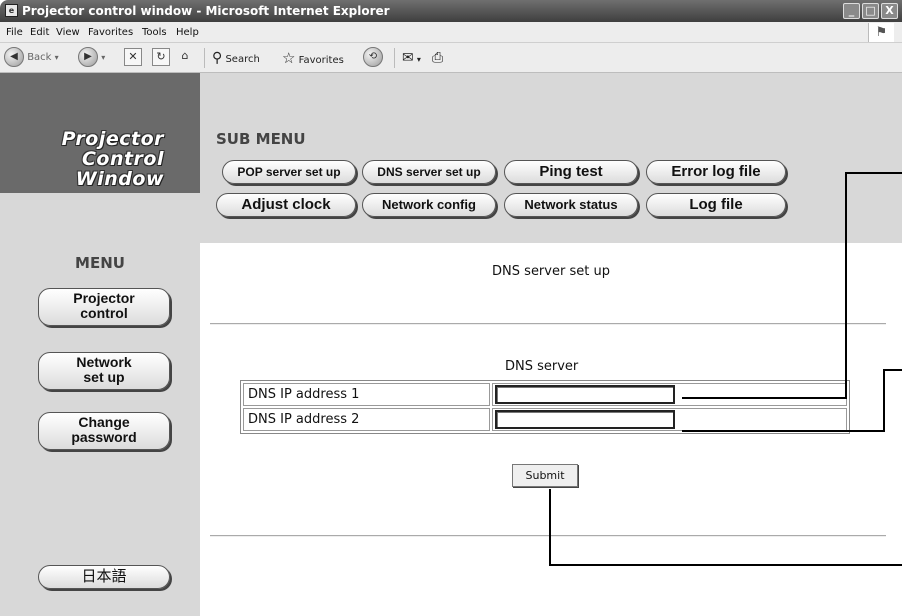 Image resolution: width=902 pixels, height=616 pixels. I want to click on dns-settings-table: DNS IP address 1 DNS IP address 2, so click(545, 407).